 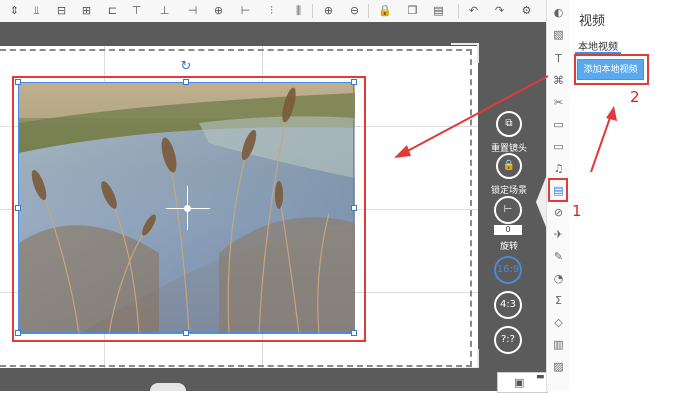 I want to click on annotation-arrows, so click(x=505, y=124).